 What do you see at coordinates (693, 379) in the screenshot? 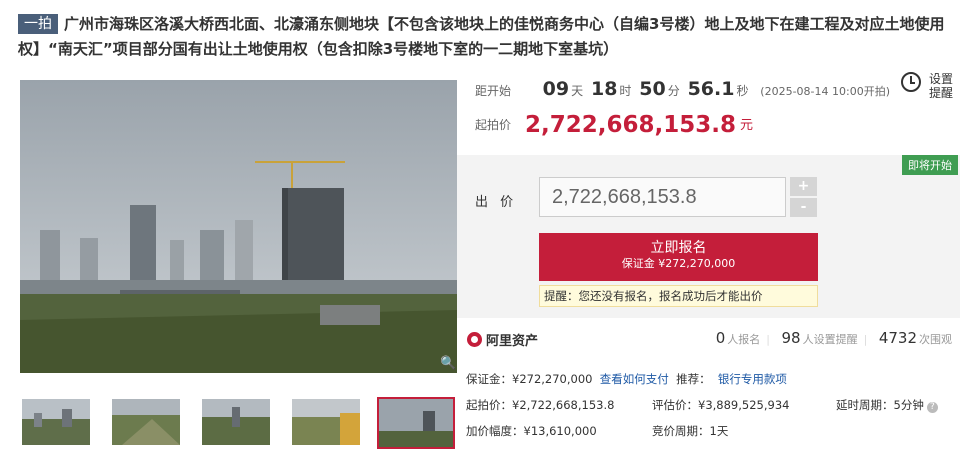
I see `recommend-label: 推荐：` at bounding box center [693, 379].